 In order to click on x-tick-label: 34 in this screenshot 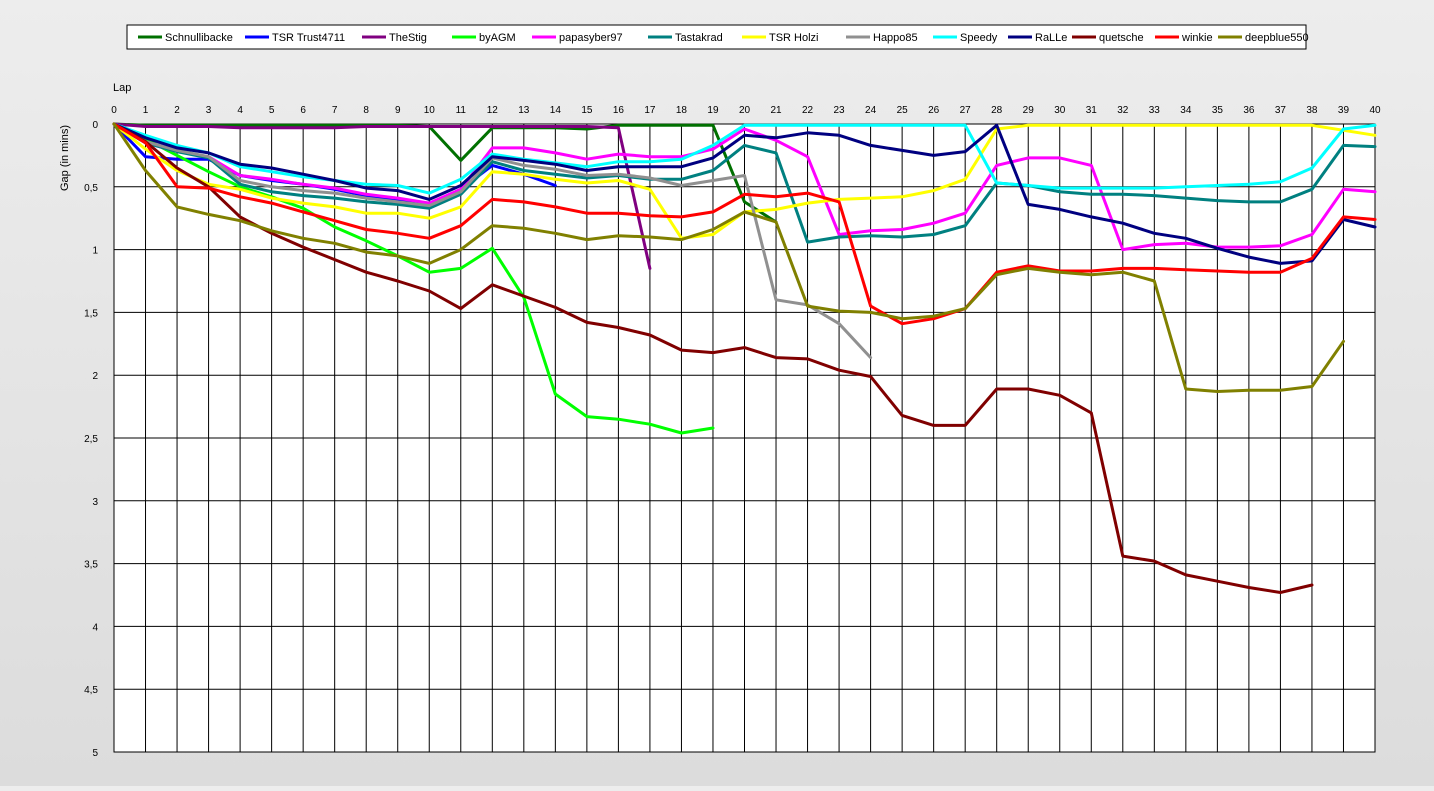, I will do `click(1186, 110)`.